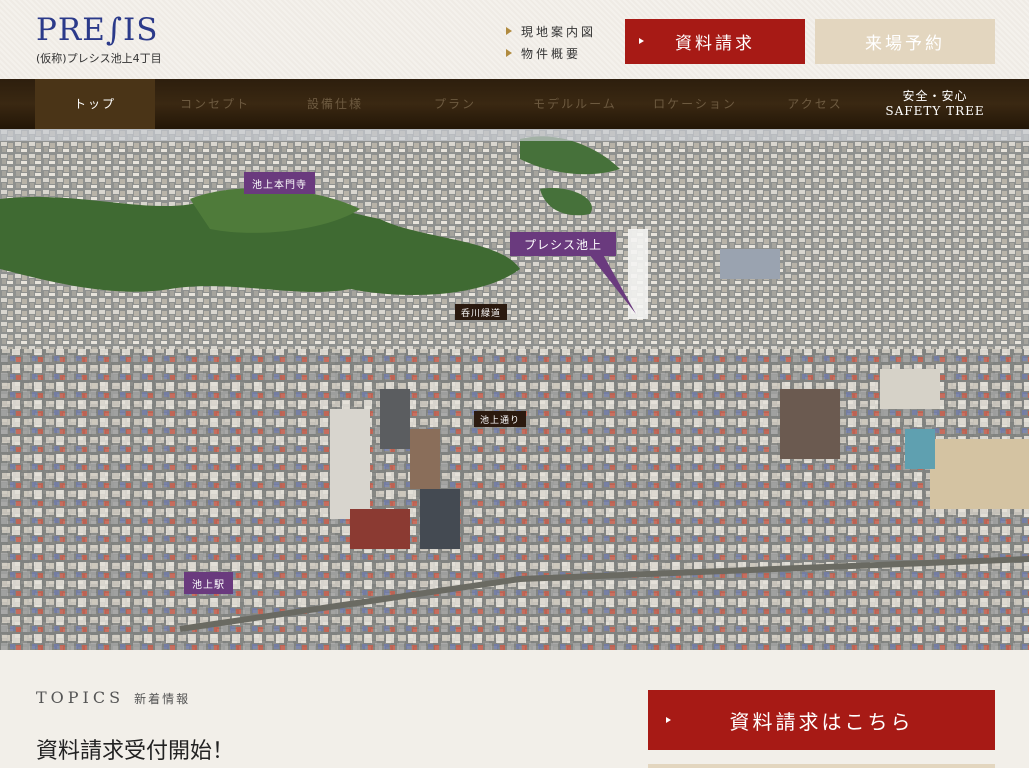 Image resolution: width=1029 pixels, height=768 pixels. What do you see at coordinates (935, 111) in the screenshot?
I see `safety-line-en: SAFETY TREE` at bounding box center [935, 111].